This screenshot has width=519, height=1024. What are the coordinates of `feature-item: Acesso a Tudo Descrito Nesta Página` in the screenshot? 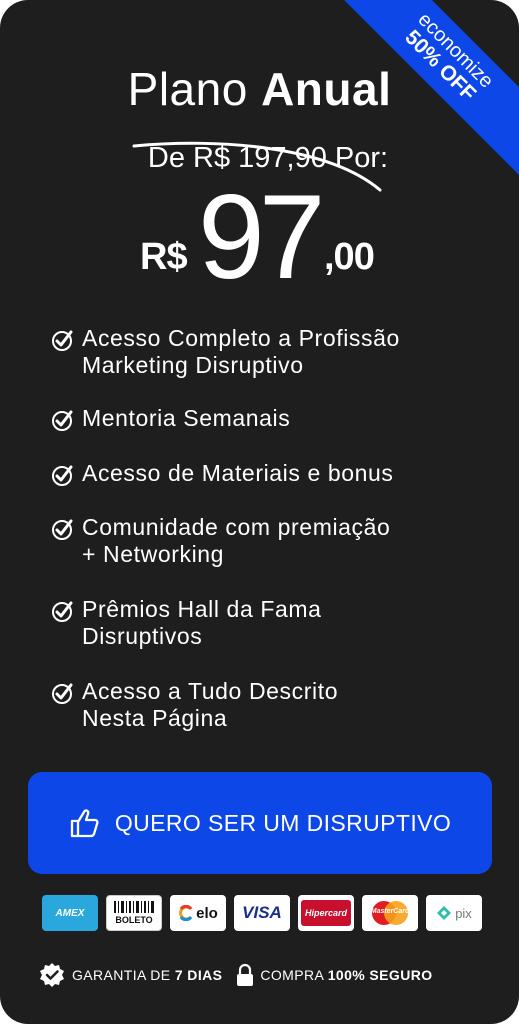 It's located at (194, 705).